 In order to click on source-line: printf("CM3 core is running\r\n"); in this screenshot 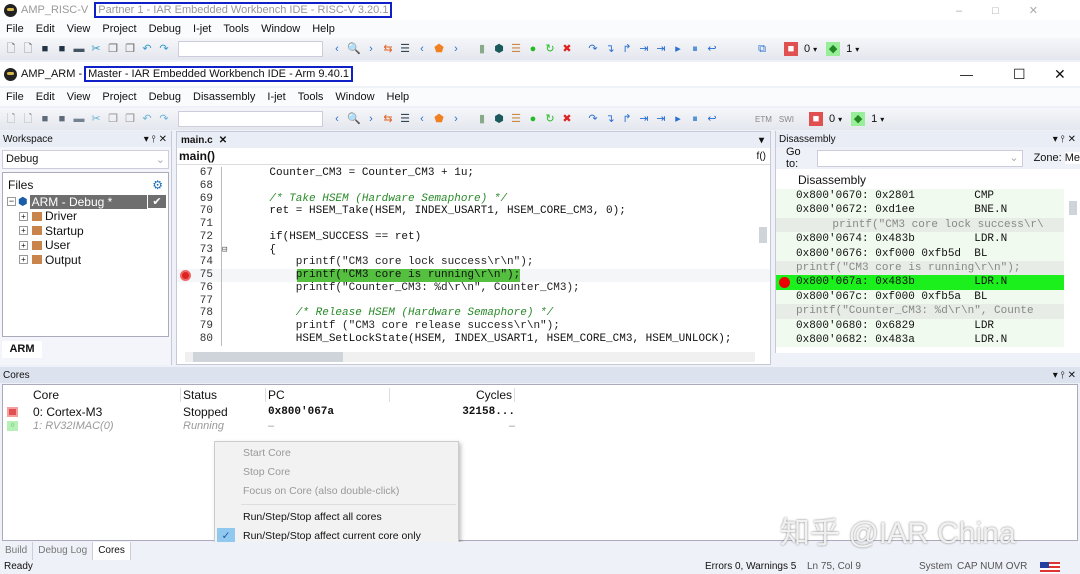, I will do `click(920, 268)`.